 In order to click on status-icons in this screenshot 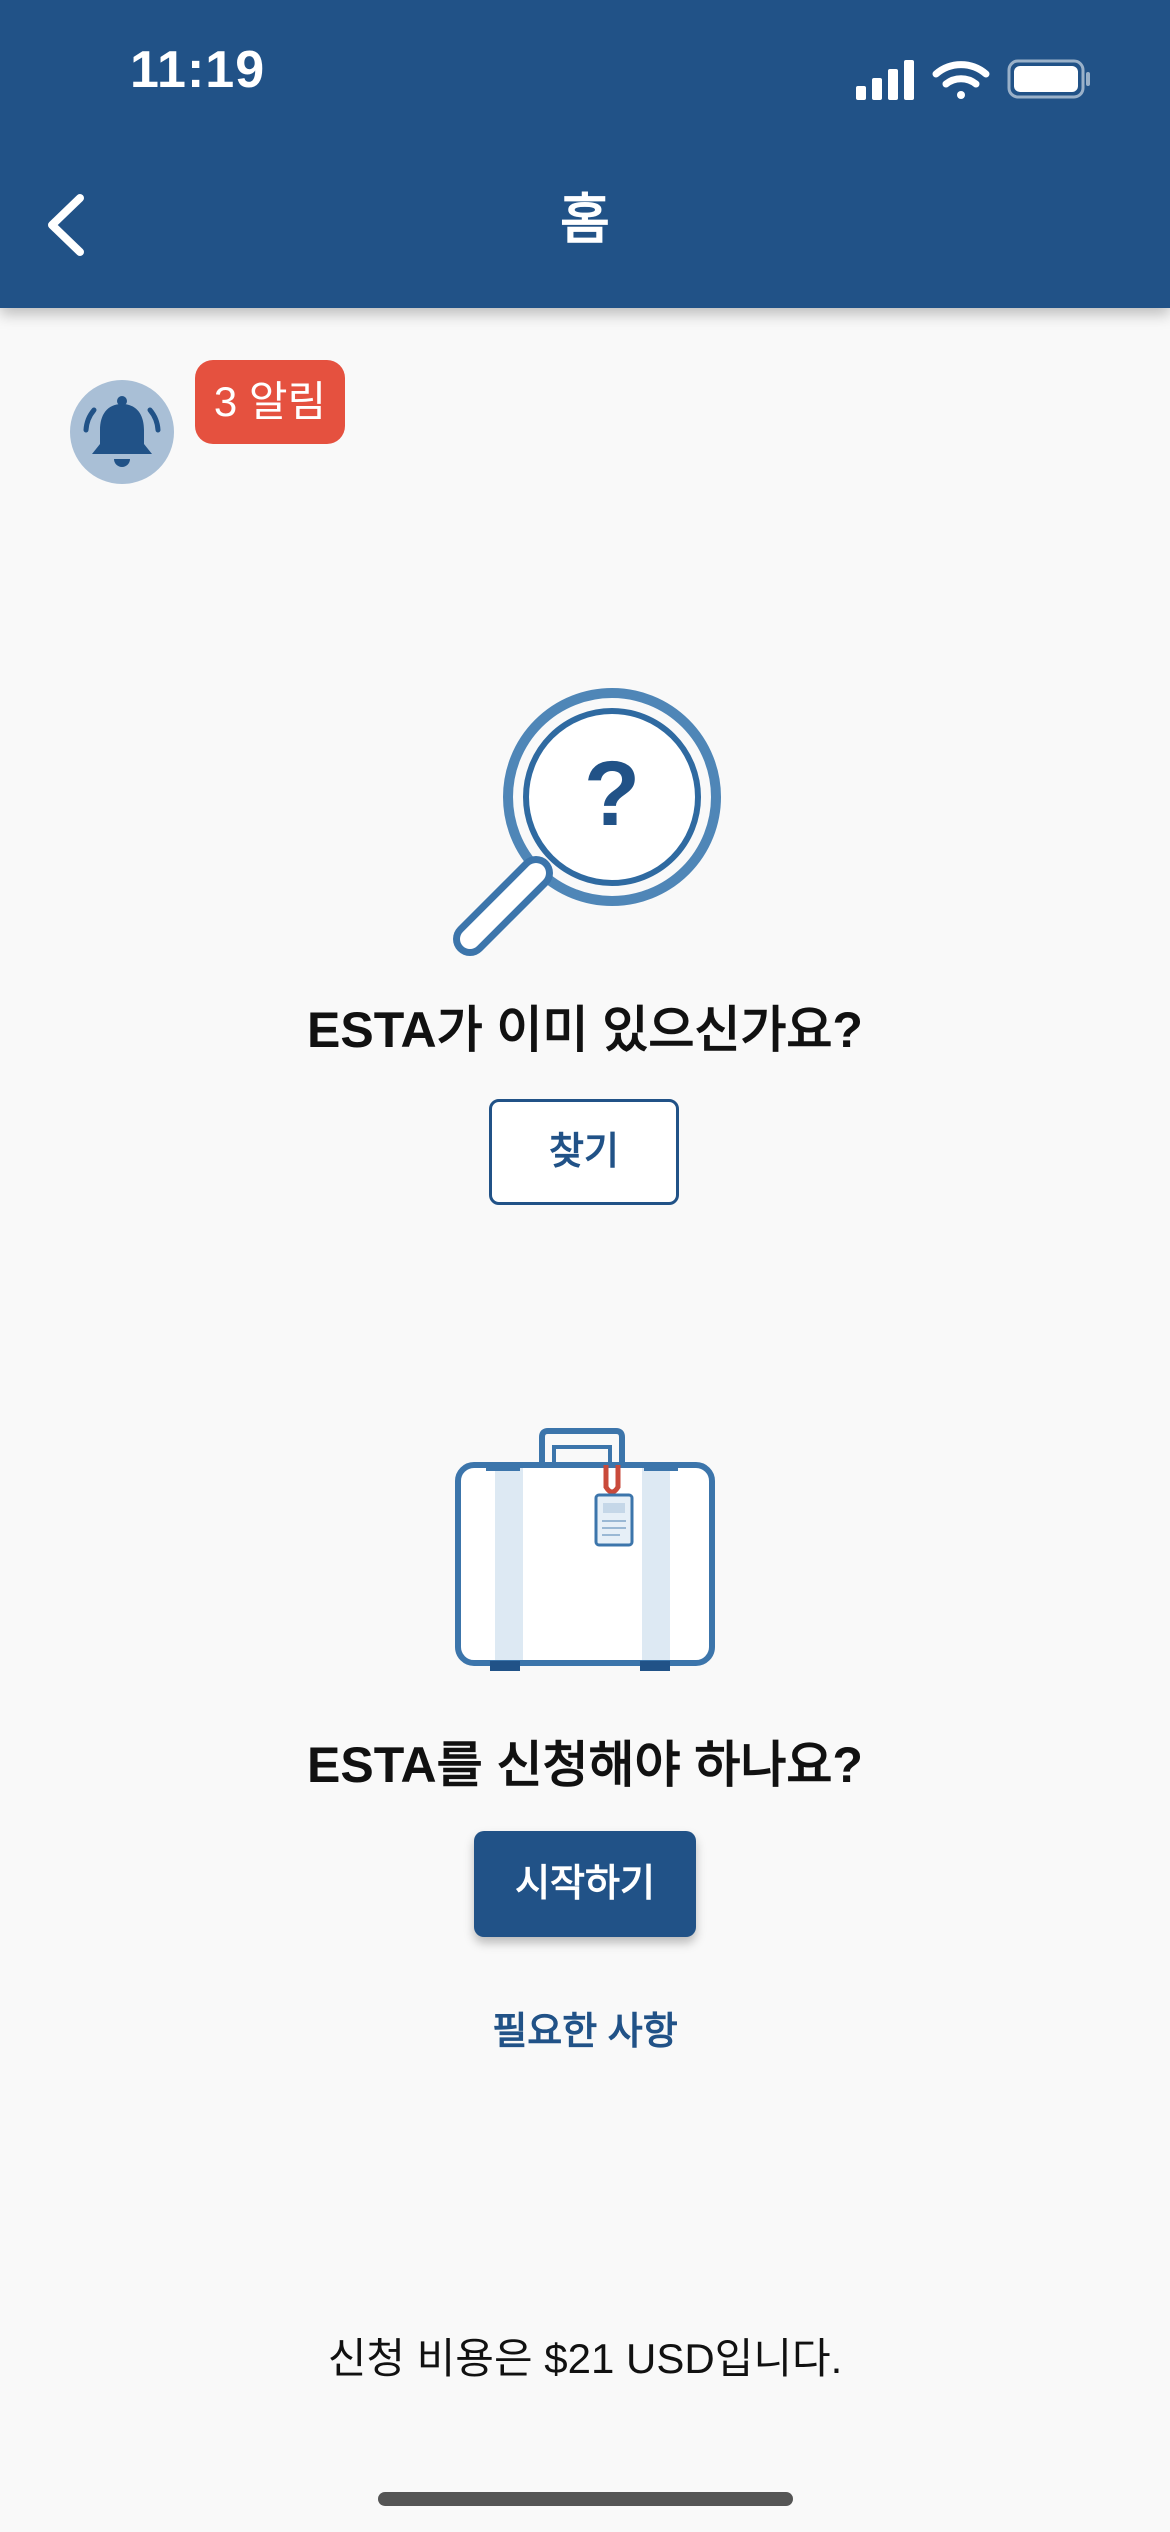, I will do `click(973, 79)`.